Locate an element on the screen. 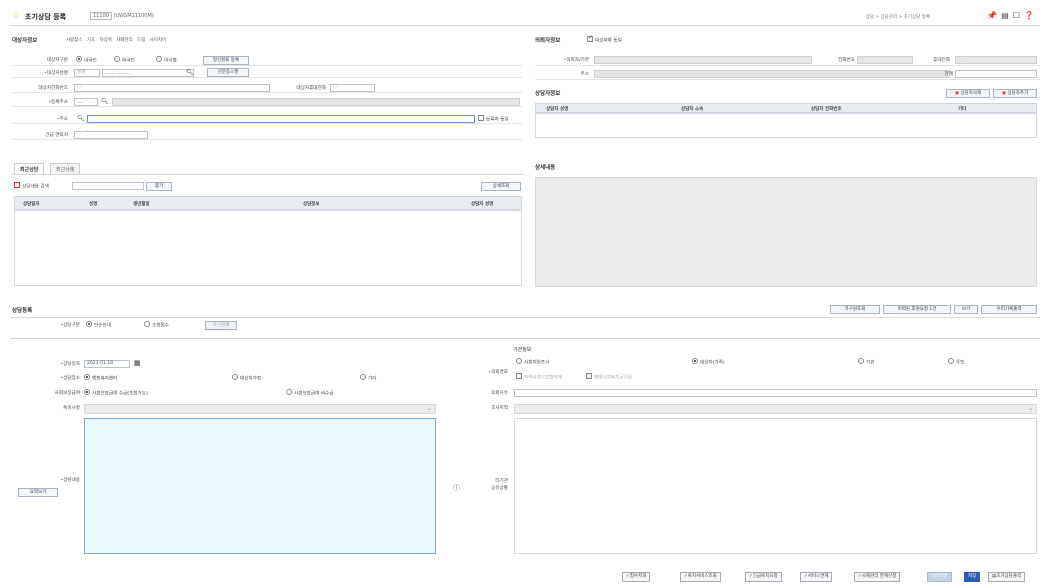 The image size is (1047, 584). radio-invite: 초청접수 is located at coordinates (156, 325).